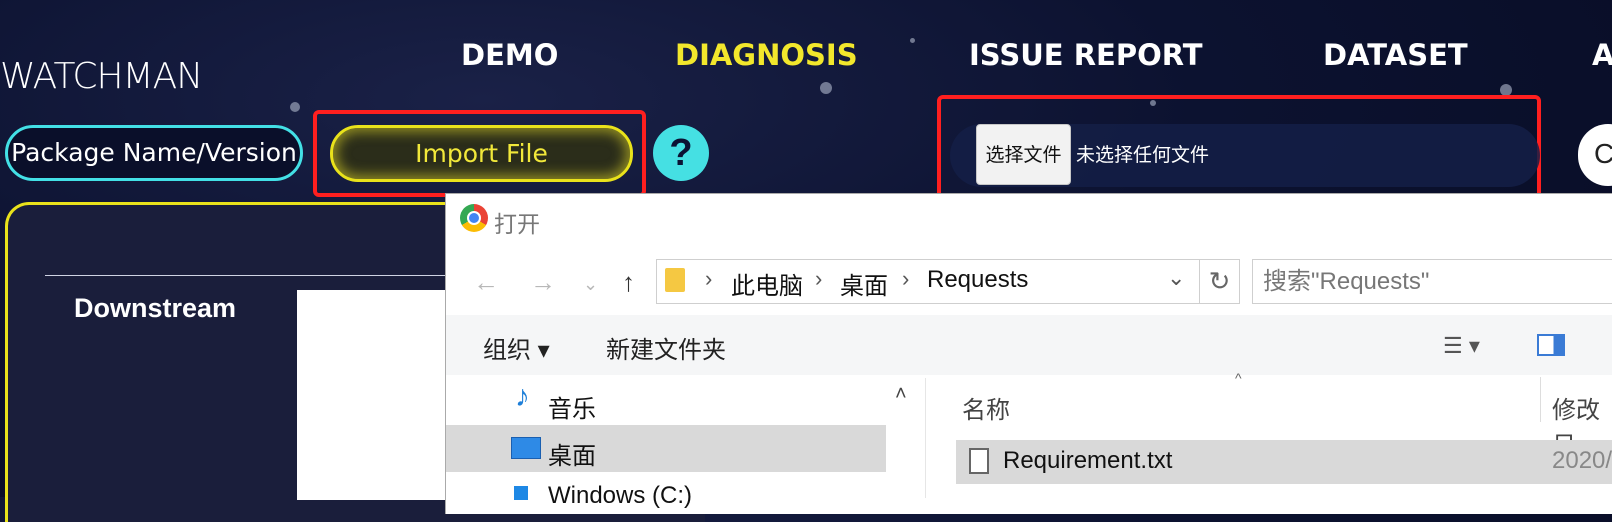  What do you see at coordinates (1602, 55) in the screenshot?
I see `nav-more: A` at bounding box center [1602, 55].